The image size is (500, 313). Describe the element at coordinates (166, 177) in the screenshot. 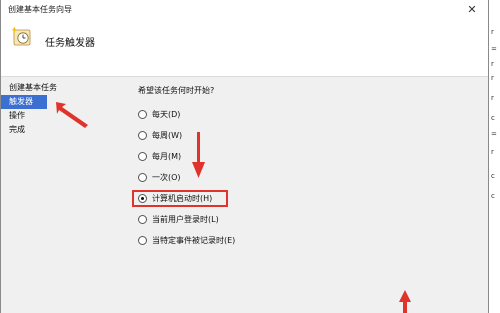

I see `radio-label: 一次(O)` at that location.